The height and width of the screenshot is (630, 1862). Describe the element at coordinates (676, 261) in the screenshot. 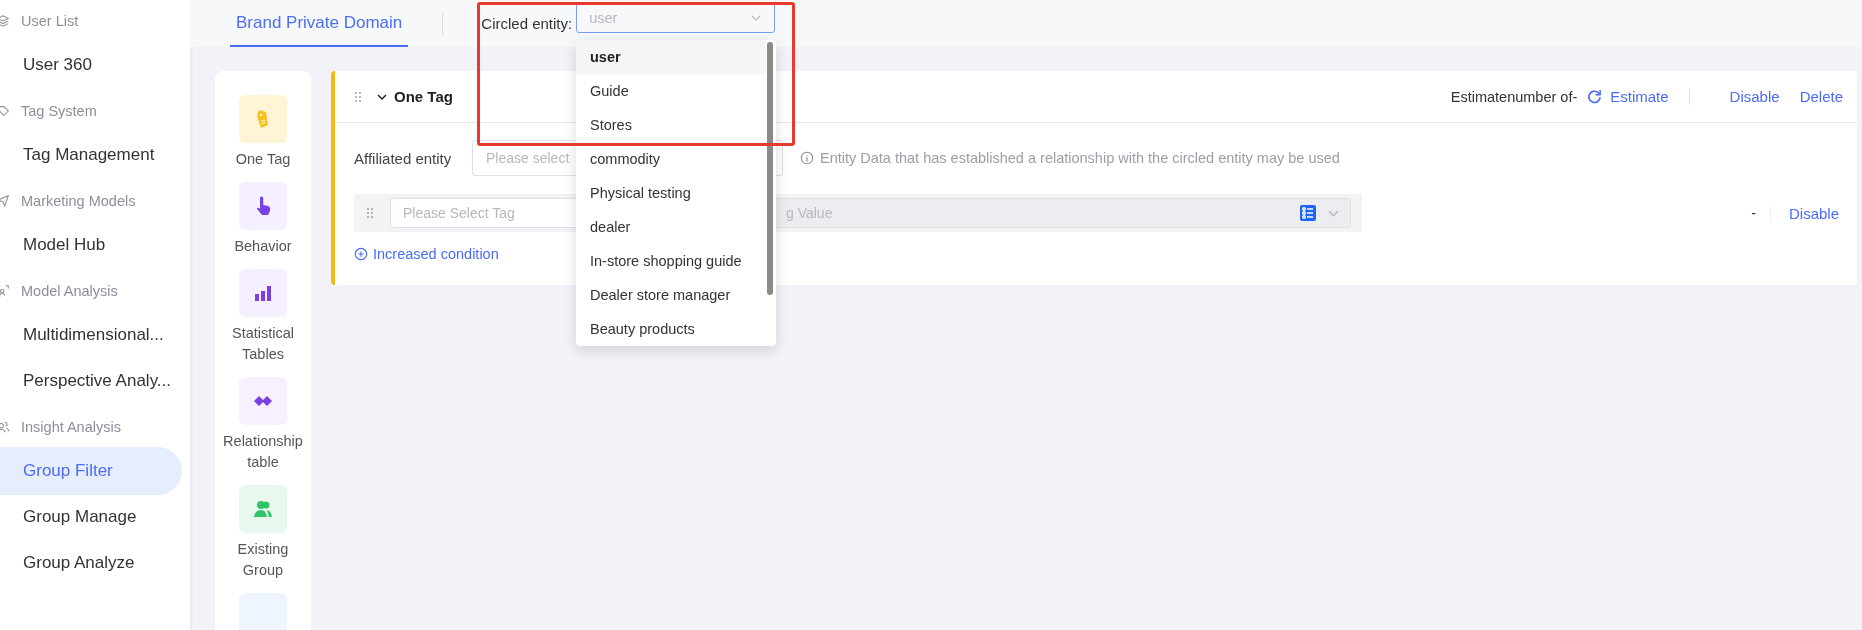

I see `dropdown-option: In-store shopping guide` at that location.